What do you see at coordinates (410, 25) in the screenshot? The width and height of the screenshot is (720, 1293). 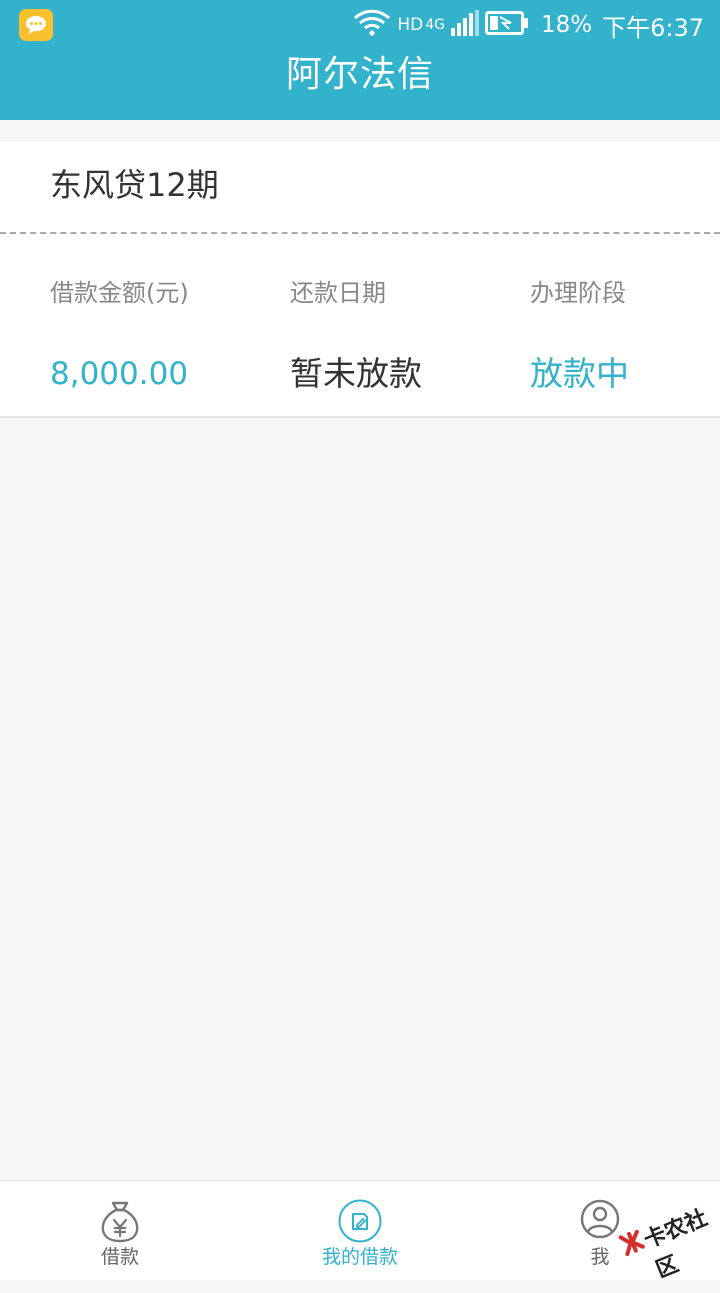 I see `hd-indicator: HD` at bounding box center [410, 25].